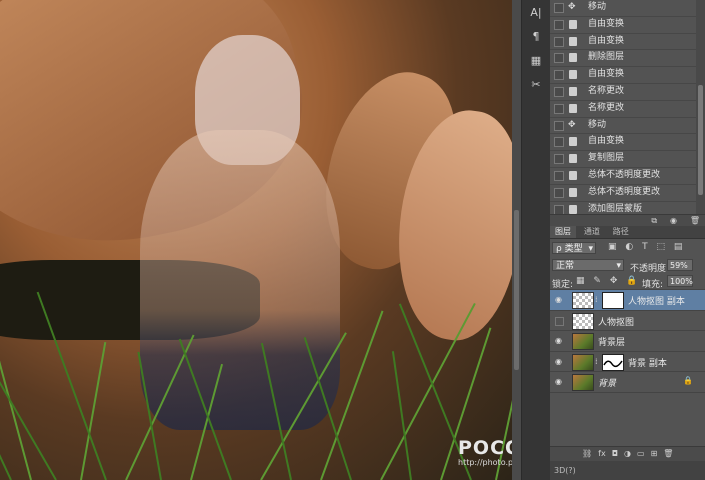  I want to click on tab-channels: 通道, so click(592, 232).